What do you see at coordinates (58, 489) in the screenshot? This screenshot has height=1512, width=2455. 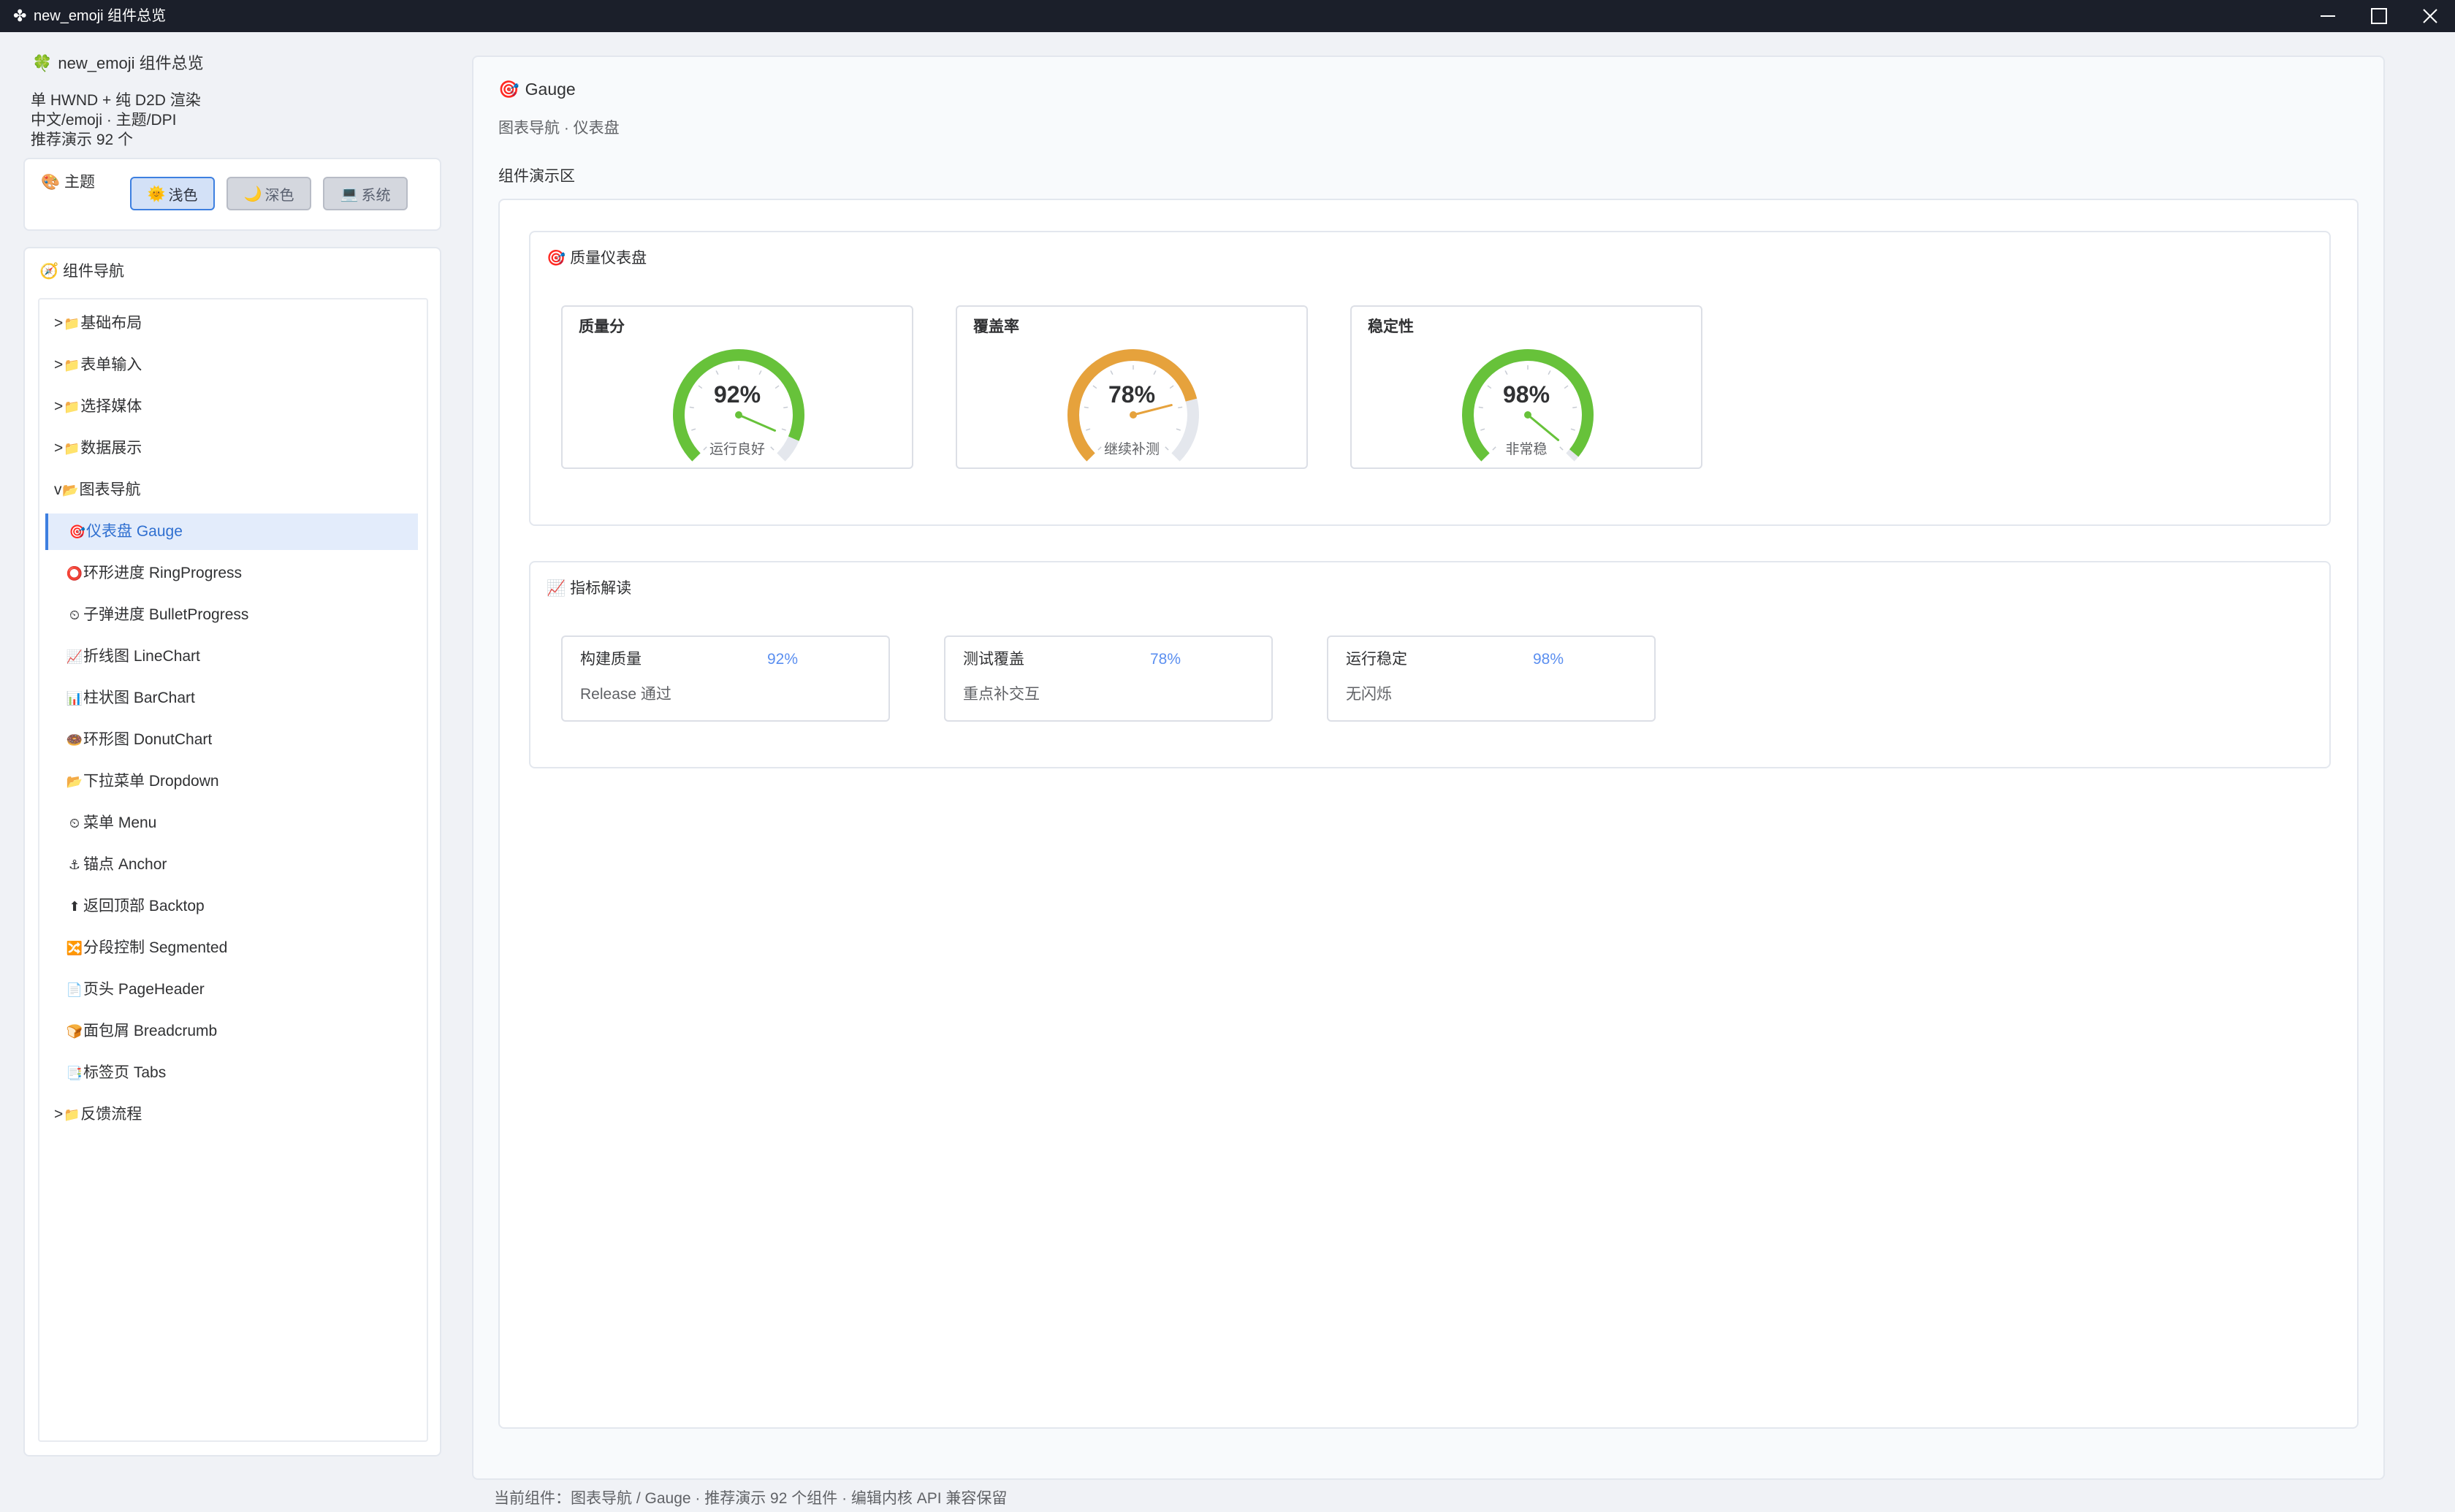 I see `chevron-down-icon: v` at bounding box center [58, 489].